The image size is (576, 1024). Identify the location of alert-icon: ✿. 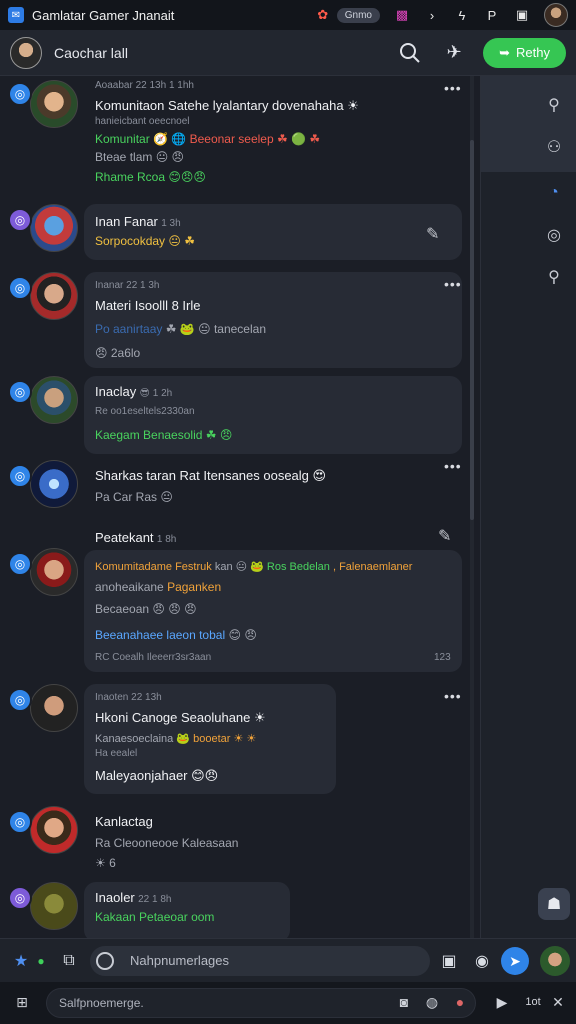
(323, 15).